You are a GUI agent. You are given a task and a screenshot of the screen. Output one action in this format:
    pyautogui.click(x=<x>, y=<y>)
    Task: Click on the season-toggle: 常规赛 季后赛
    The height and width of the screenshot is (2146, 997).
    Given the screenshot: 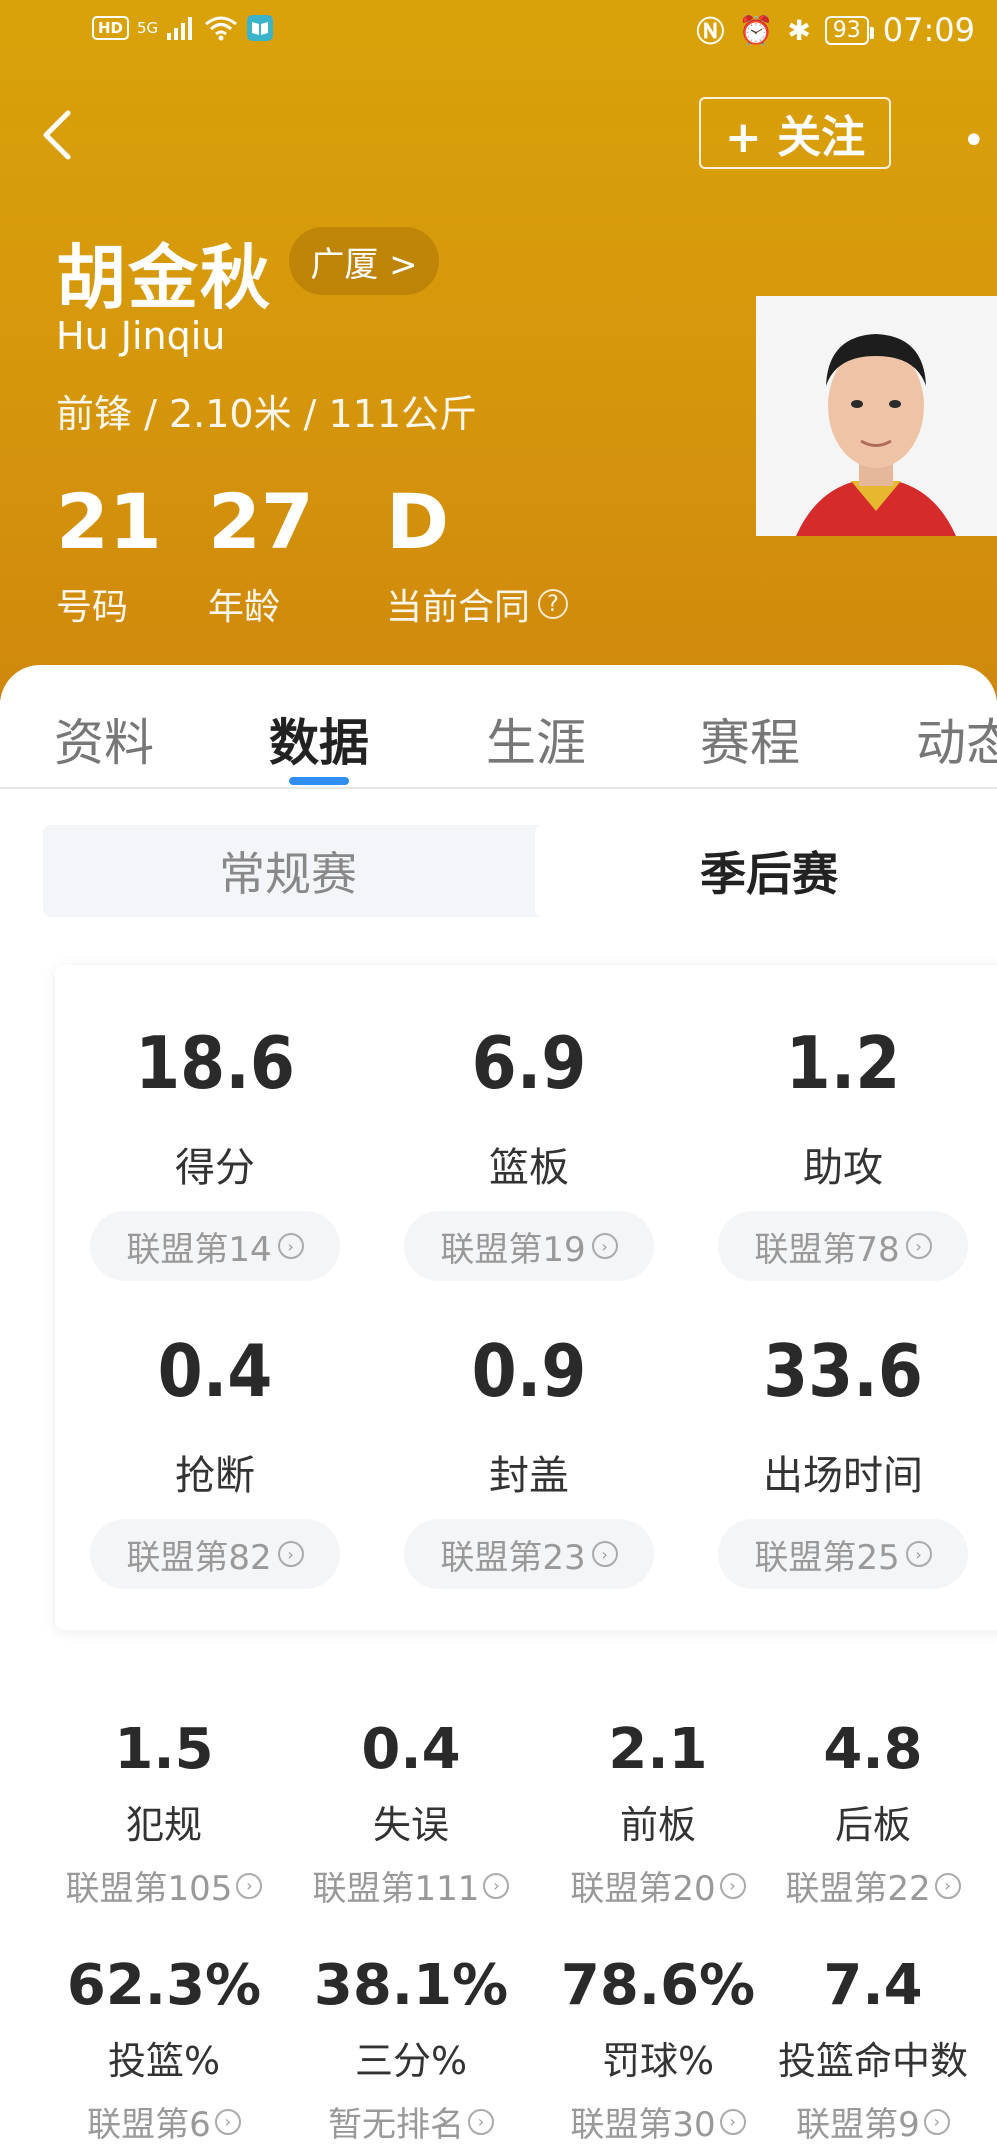 What is the action you would take?
    pyautogui.click(x=520, y=871)
    